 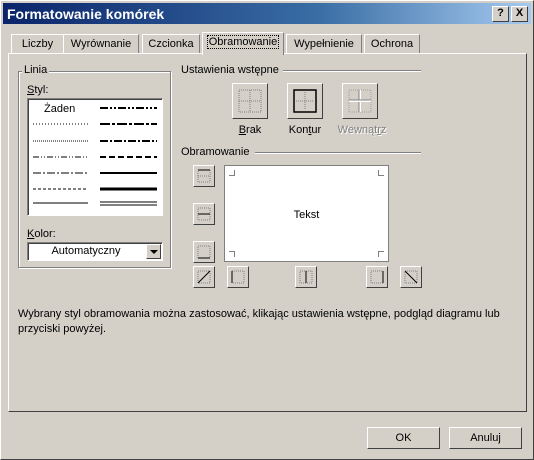 I want to click on tab-obramowanie: Obramowanie, so click(x=243, y=43).